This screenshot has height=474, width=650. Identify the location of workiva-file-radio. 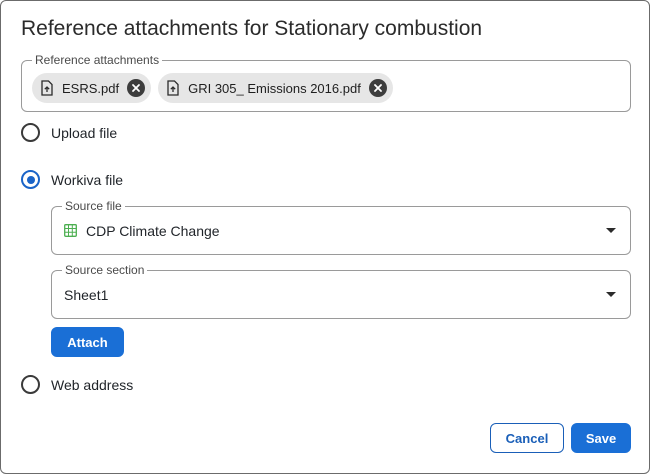
(30, 179).